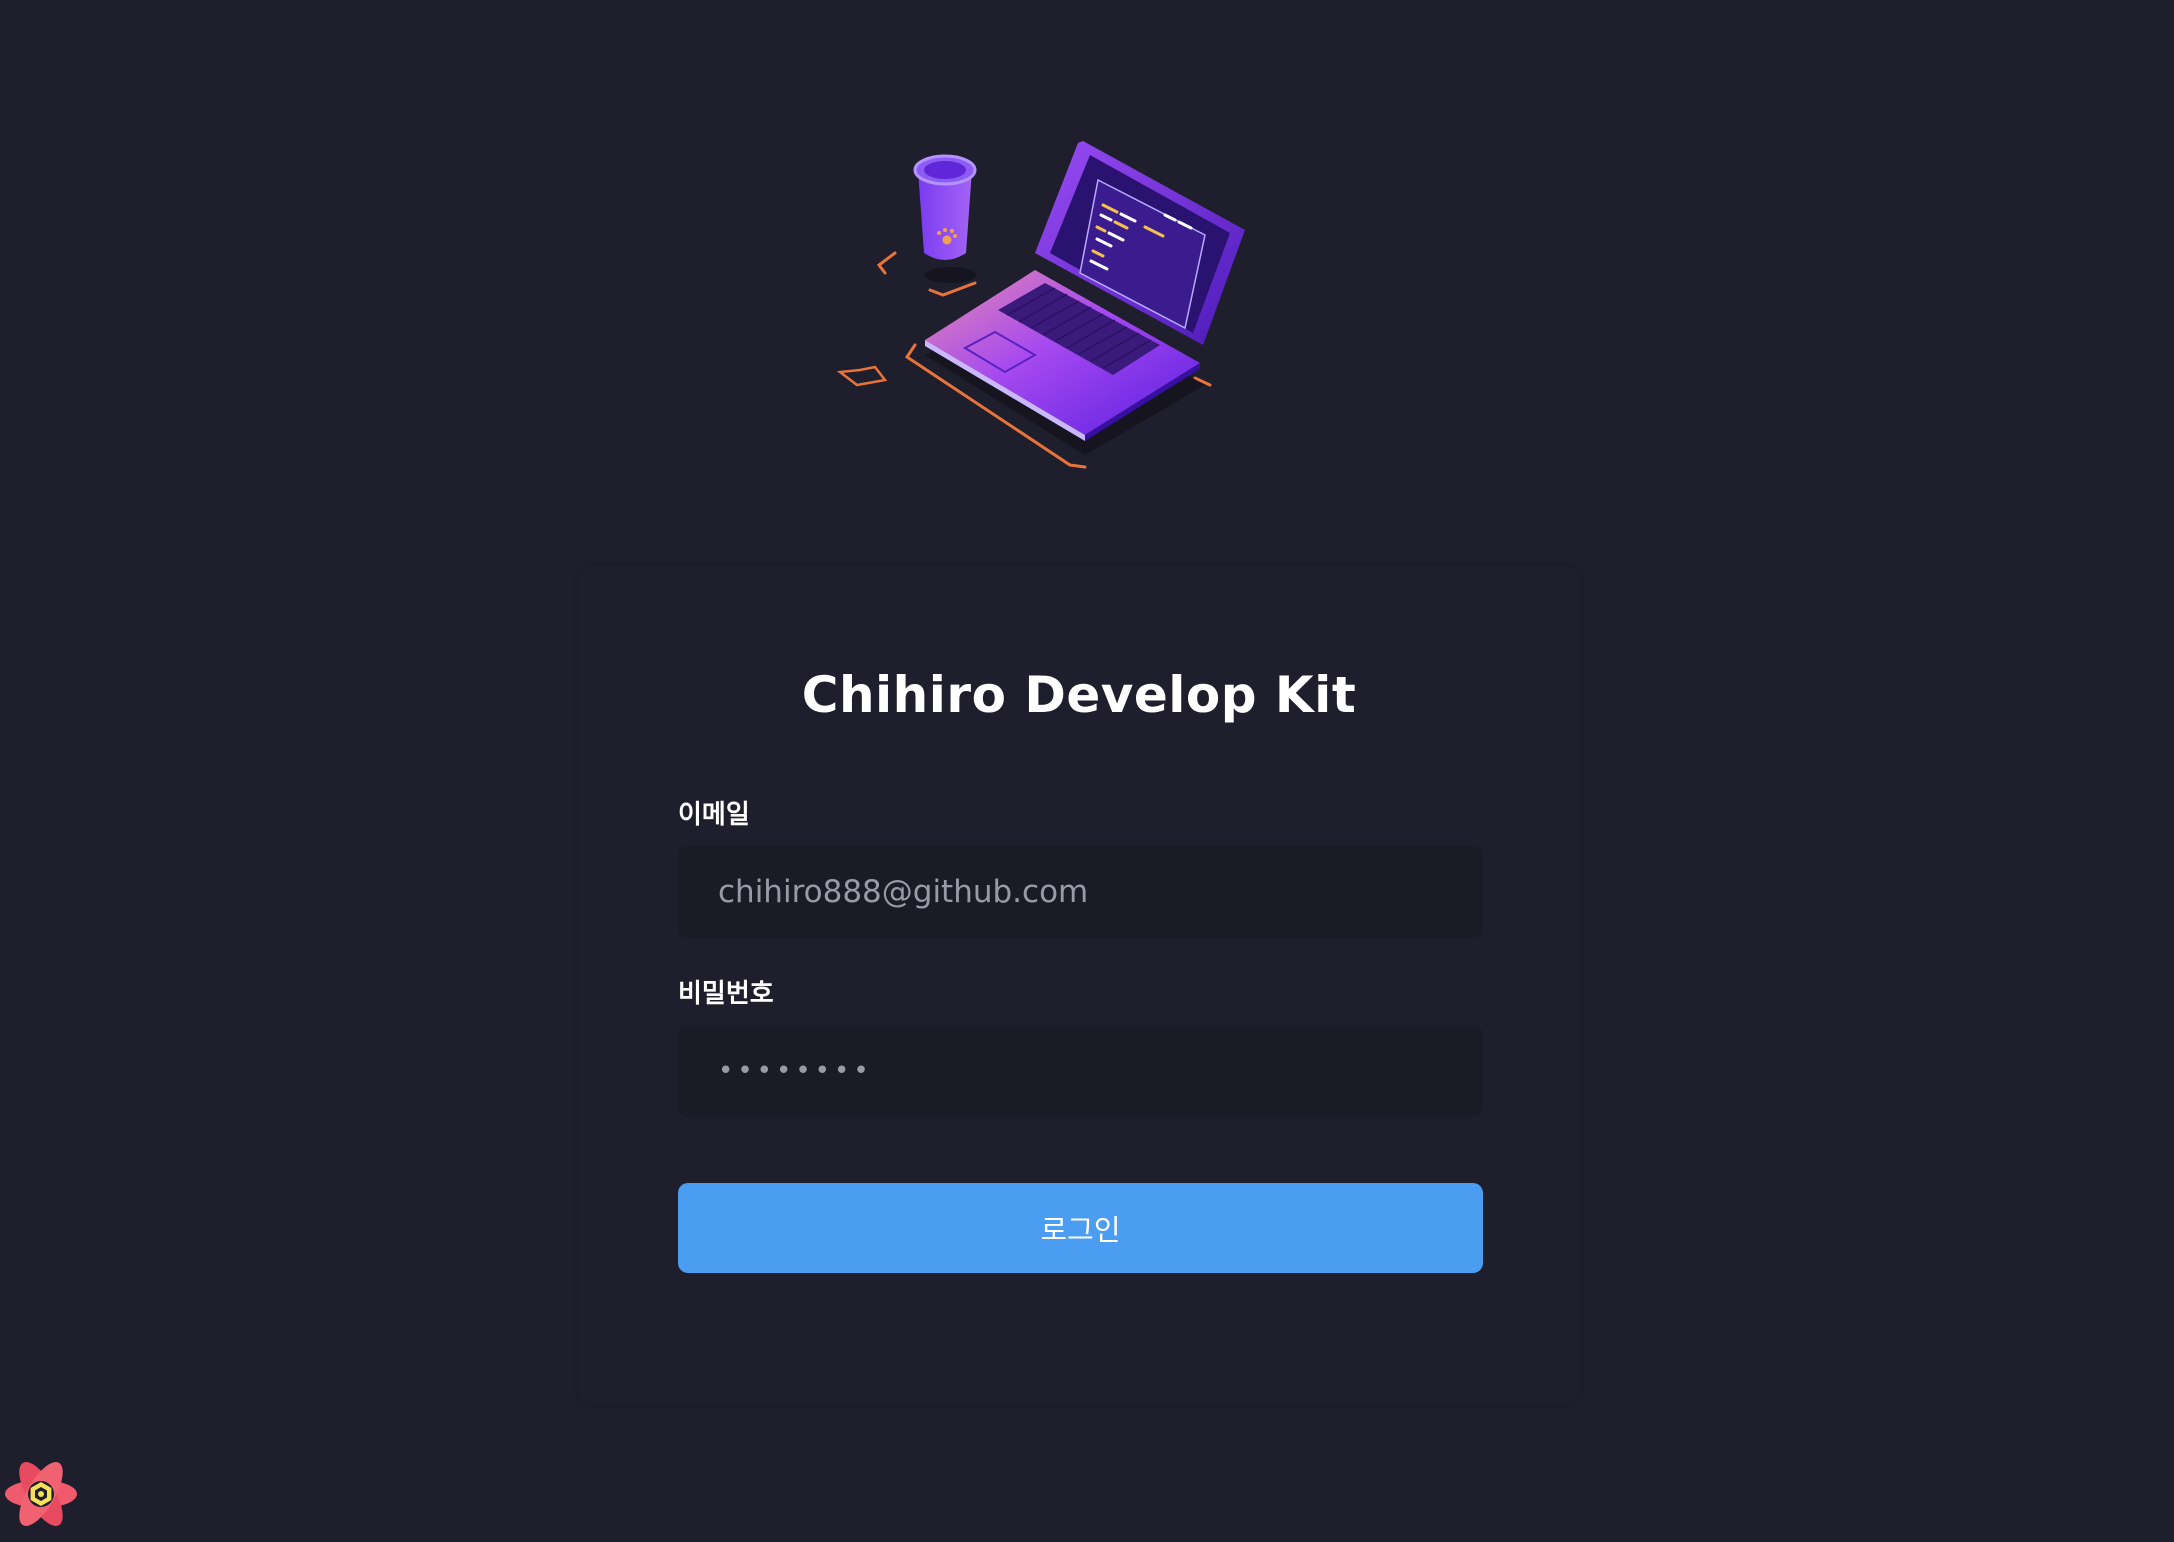 The image size is (2174, 1542). I want to click on password-label: 비밀번호, so click(726, 994).